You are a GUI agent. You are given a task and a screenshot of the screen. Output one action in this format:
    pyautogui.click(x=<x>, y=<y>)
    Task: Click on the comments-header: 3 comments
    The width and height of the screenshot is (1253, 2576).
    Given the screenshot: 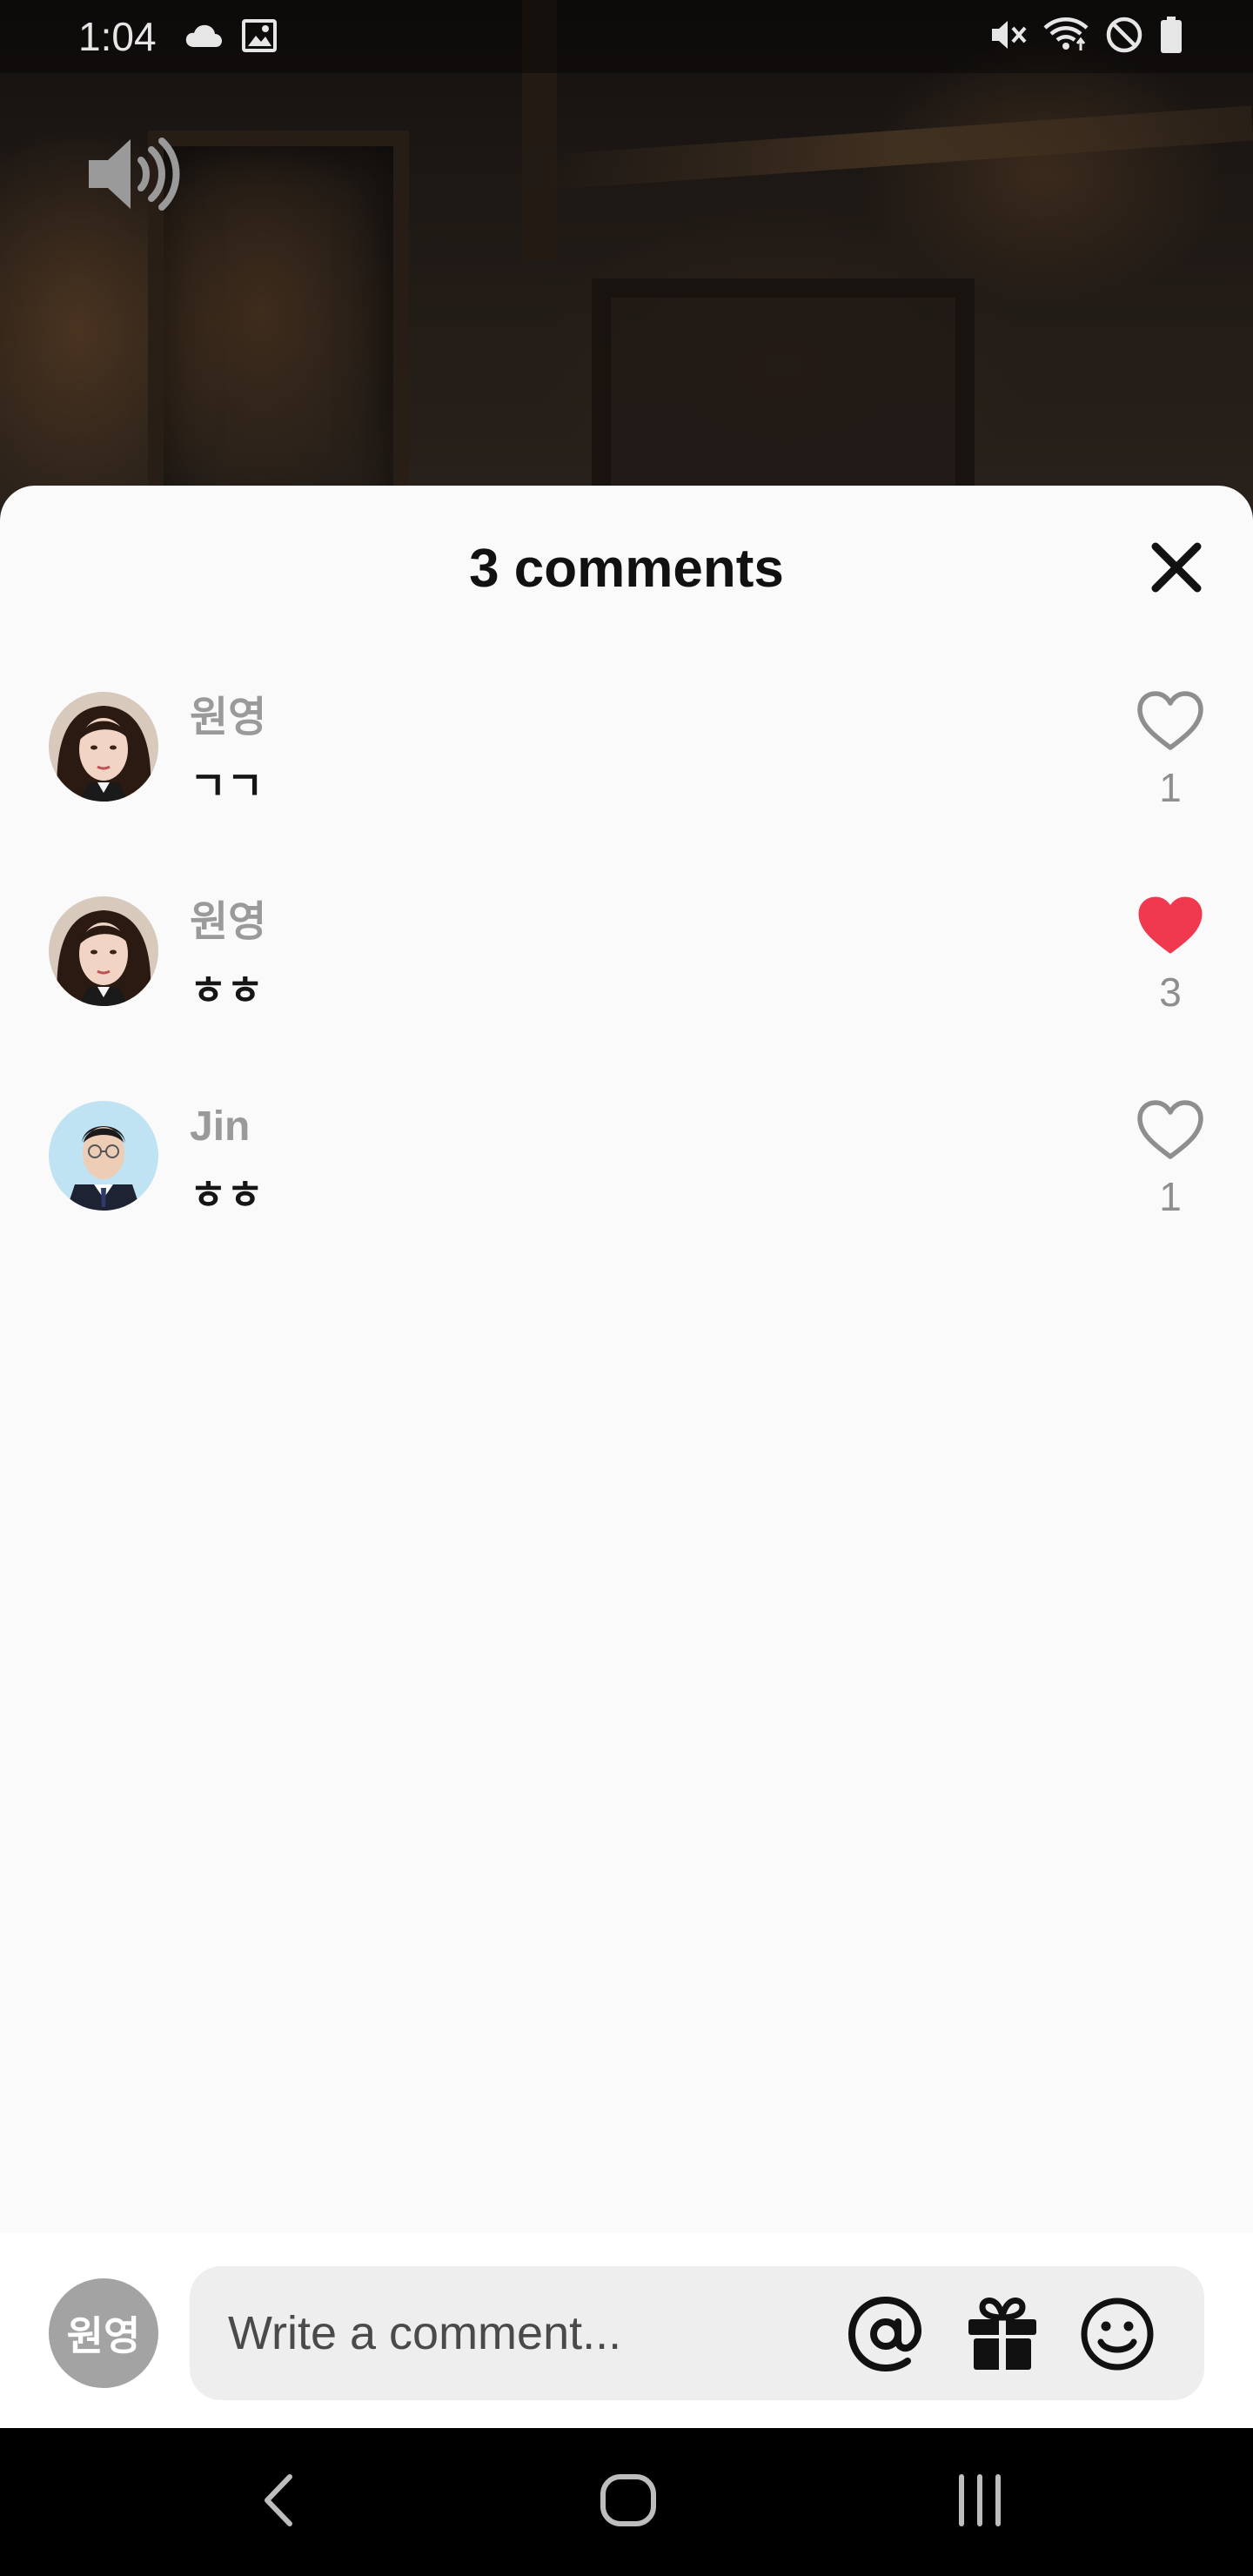 What is the action you would take?
    pyautogui.click(x=626, y=573)
    